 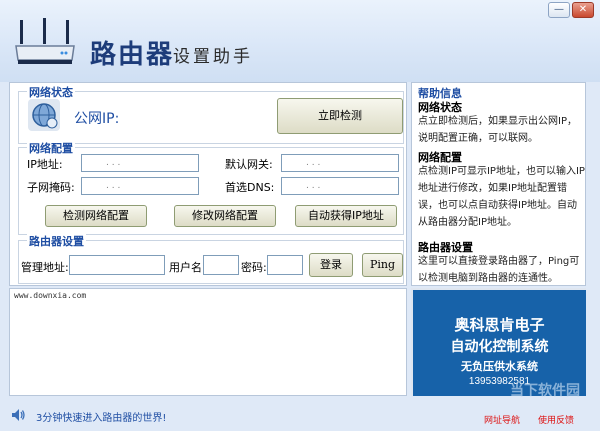 What do you see at coordinates (249, 164) in the screenshot?
I see `gateway-label: 默认网关:` at bounding box center [249, 164].